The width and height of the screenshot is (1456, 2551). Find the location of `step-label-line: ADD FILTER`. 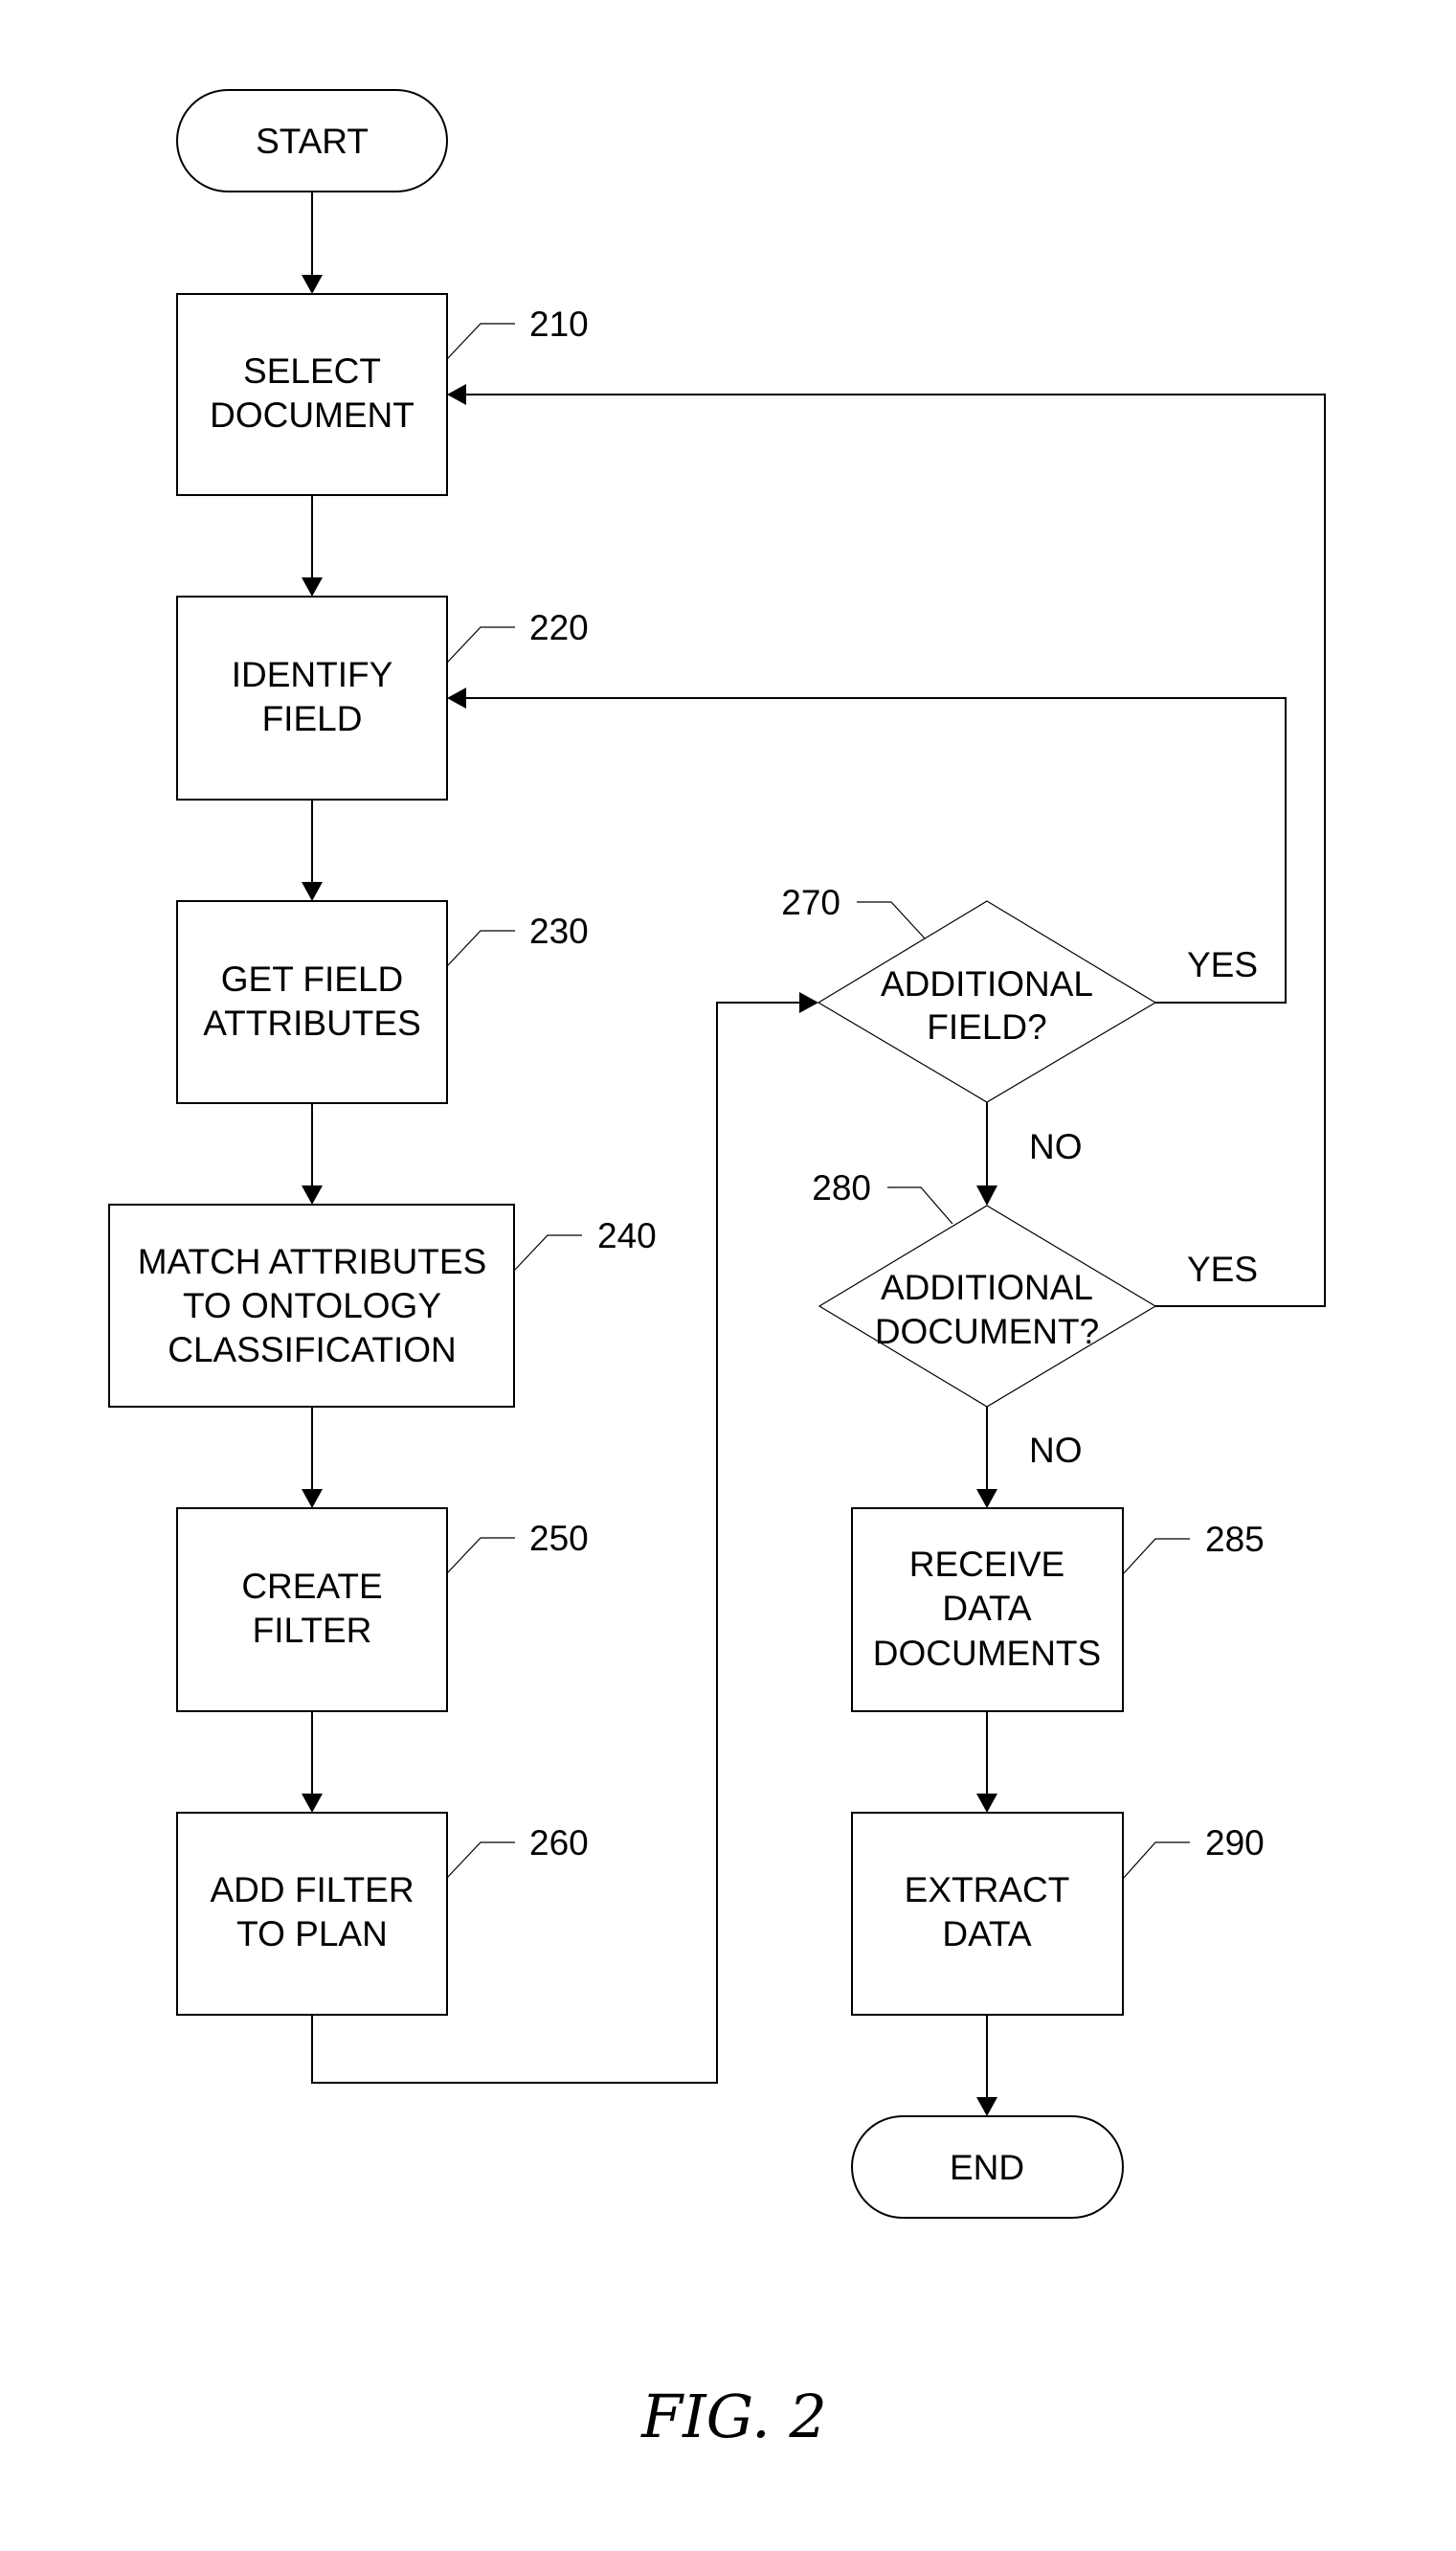

step-label-line: ADD FILTER is located at coordinates (312, 1890).